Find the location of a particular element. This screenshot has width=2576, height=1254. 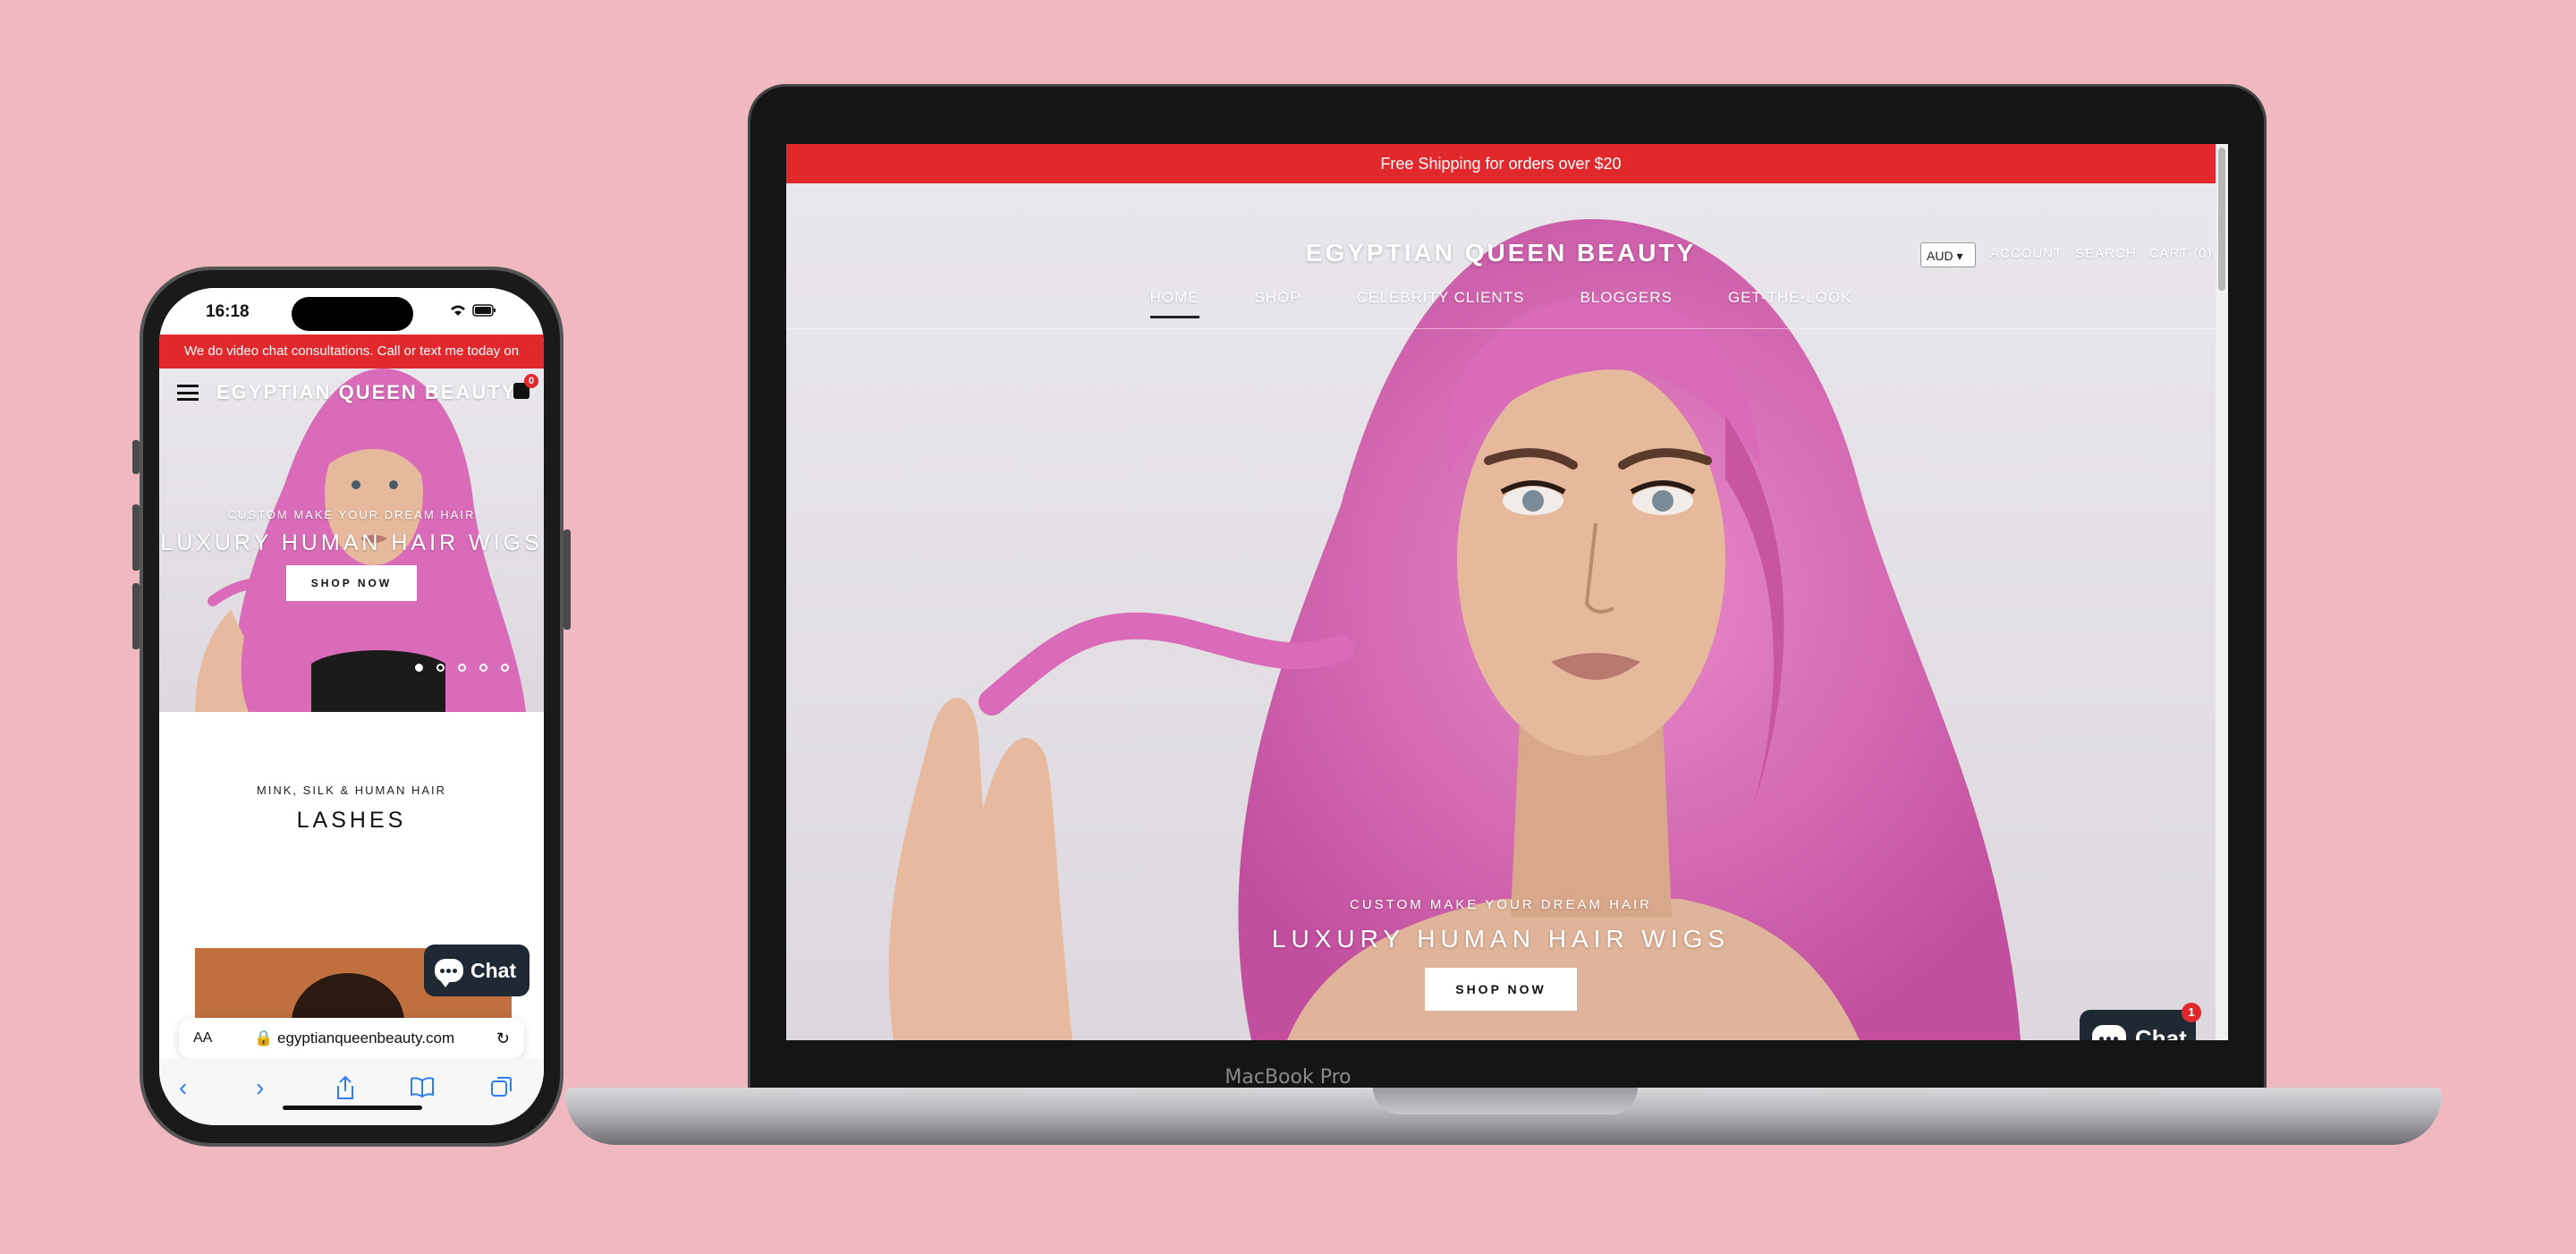

phone-power-button is located at coordinates (567, 580).